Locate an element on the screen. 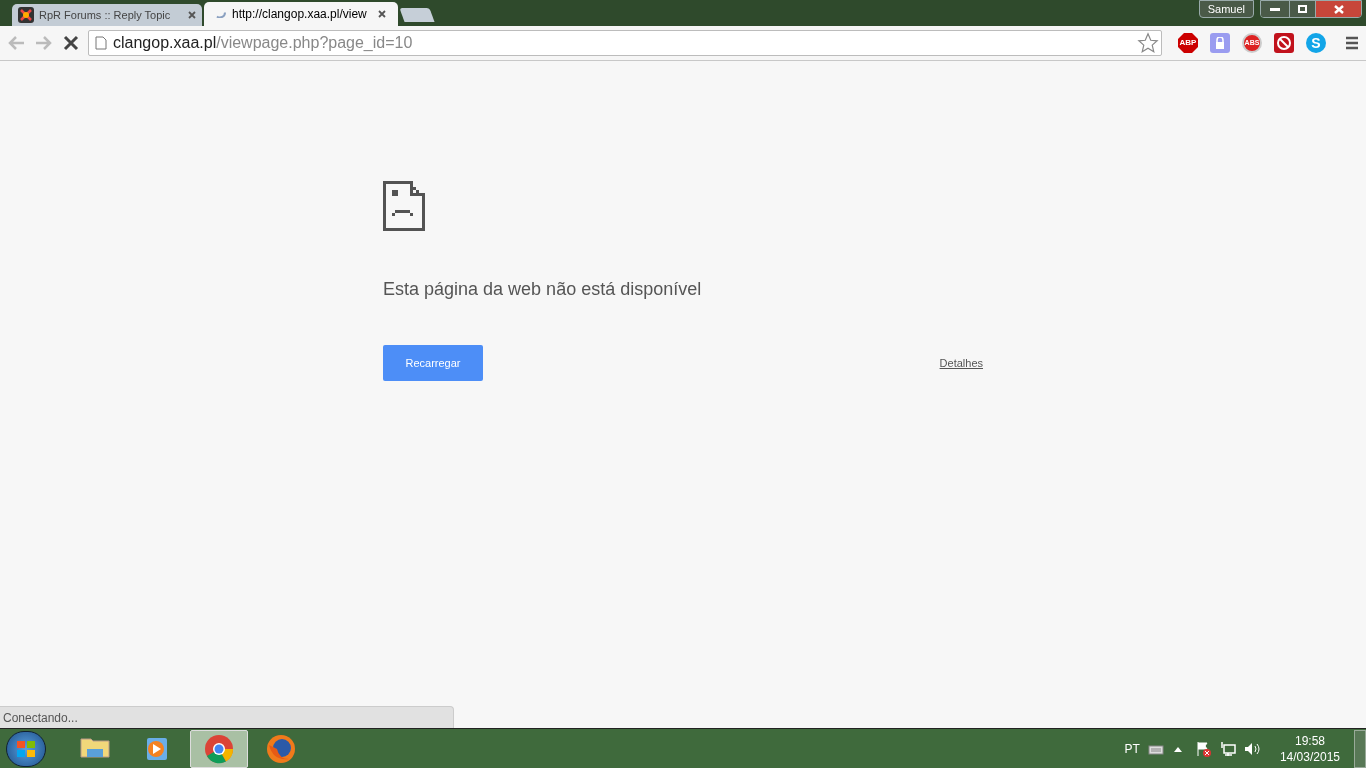 This screenshot has height=768, width=1366. taskbar-button is located at coordinates (219, 748).